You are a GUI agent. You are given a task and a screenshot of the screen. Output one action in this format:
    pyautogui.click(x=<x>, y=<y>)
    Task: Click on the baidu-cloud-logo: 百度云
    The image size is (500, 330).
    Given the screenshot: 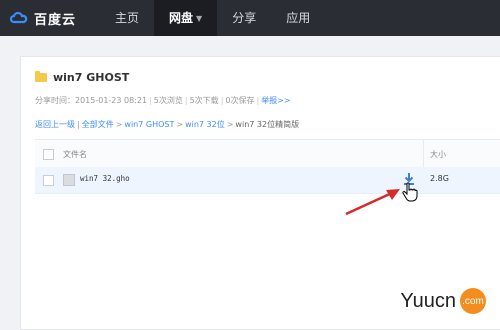 What is the action you would take?
    pyautogui.click(x=42, y=18)
    